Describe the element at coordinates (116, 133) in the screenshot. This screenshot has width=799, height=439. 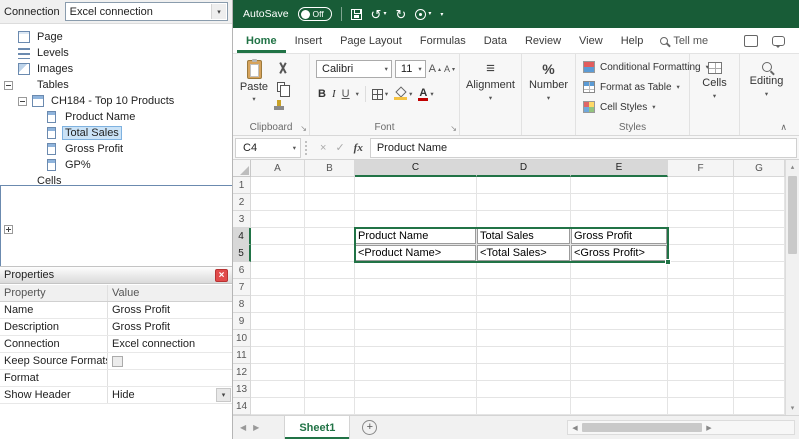
I see `tree-item-total-sales: Total Sales` at that location.